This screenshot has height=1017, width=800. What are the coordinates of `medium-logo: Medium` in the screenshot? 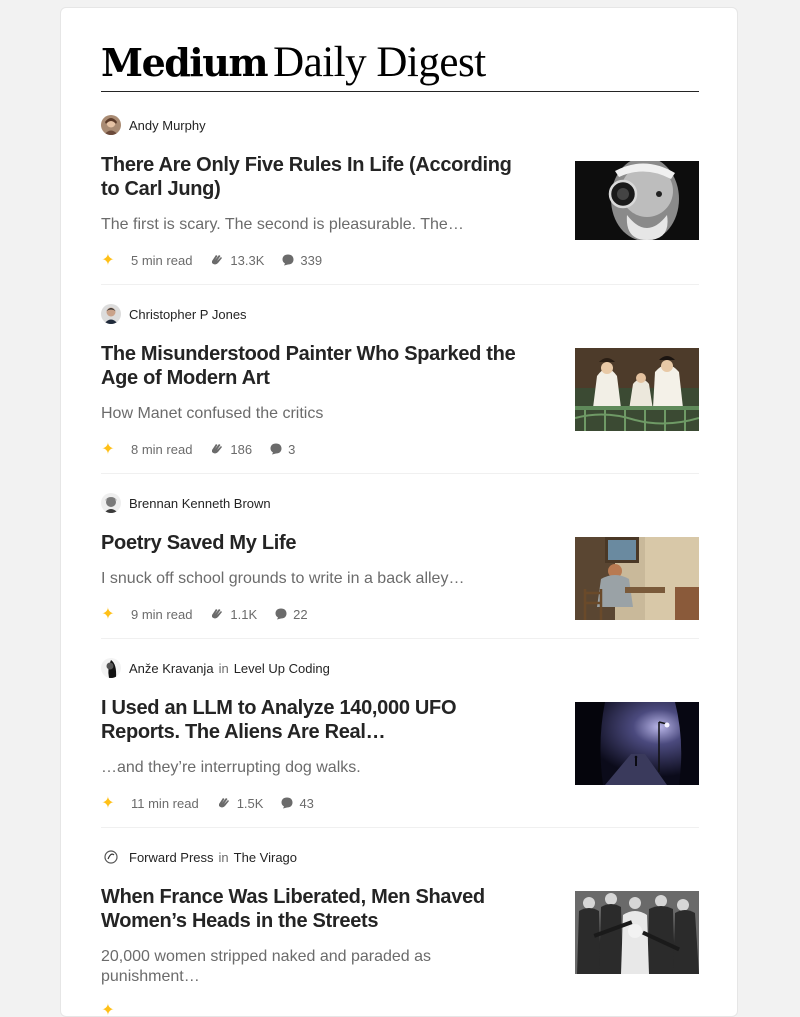 It's located at (185, 62).